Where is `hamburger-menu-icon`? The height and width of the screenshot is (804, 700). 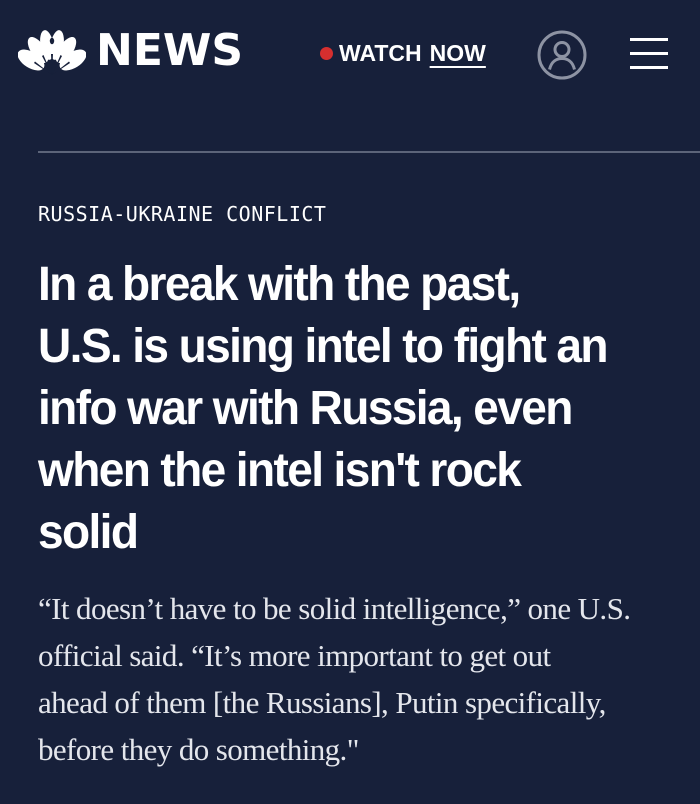
hamburger-menu-icon is located at coordinates (650, 54).